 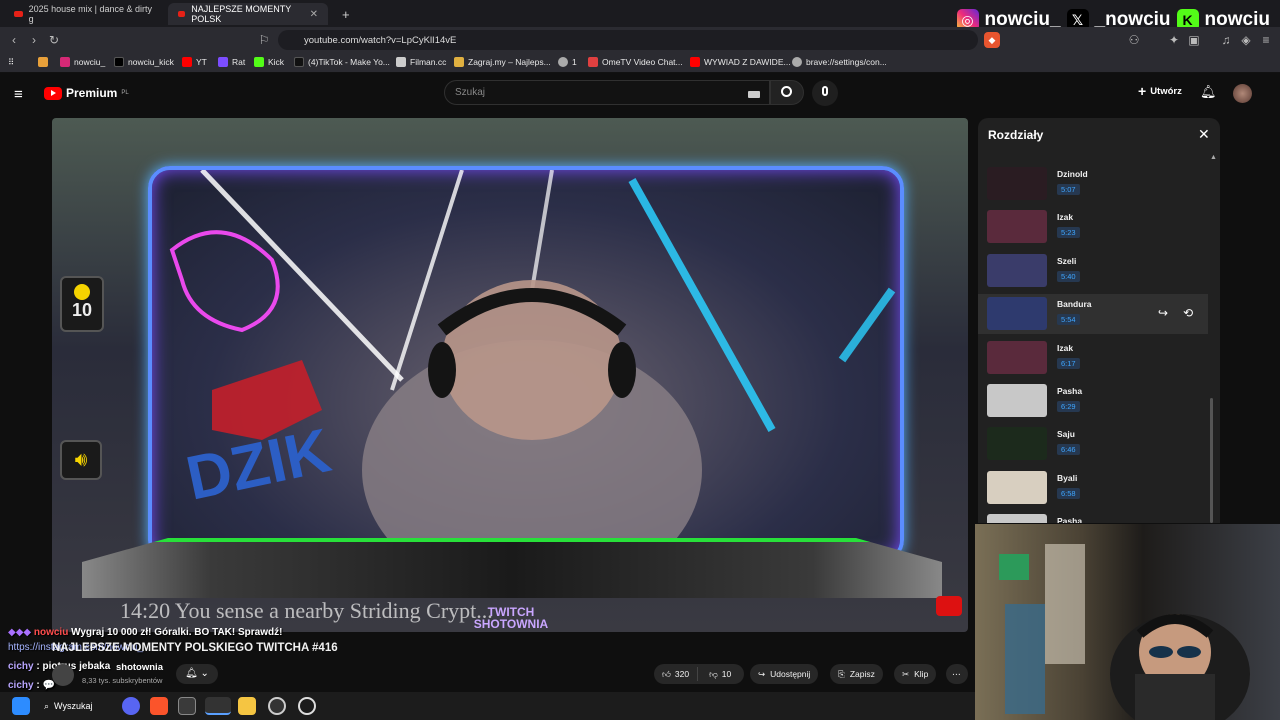 What do you see at coordinates (1226, 40) in the screenshot?
I see `music-icon: ♫` at bounding box center [1226, 40].